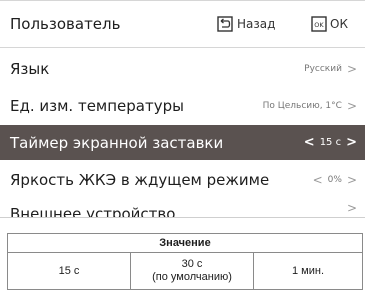  Describe the element at coordinates (334, 179) in the screenshot. I see `menu-item-value: 0%` at that location.